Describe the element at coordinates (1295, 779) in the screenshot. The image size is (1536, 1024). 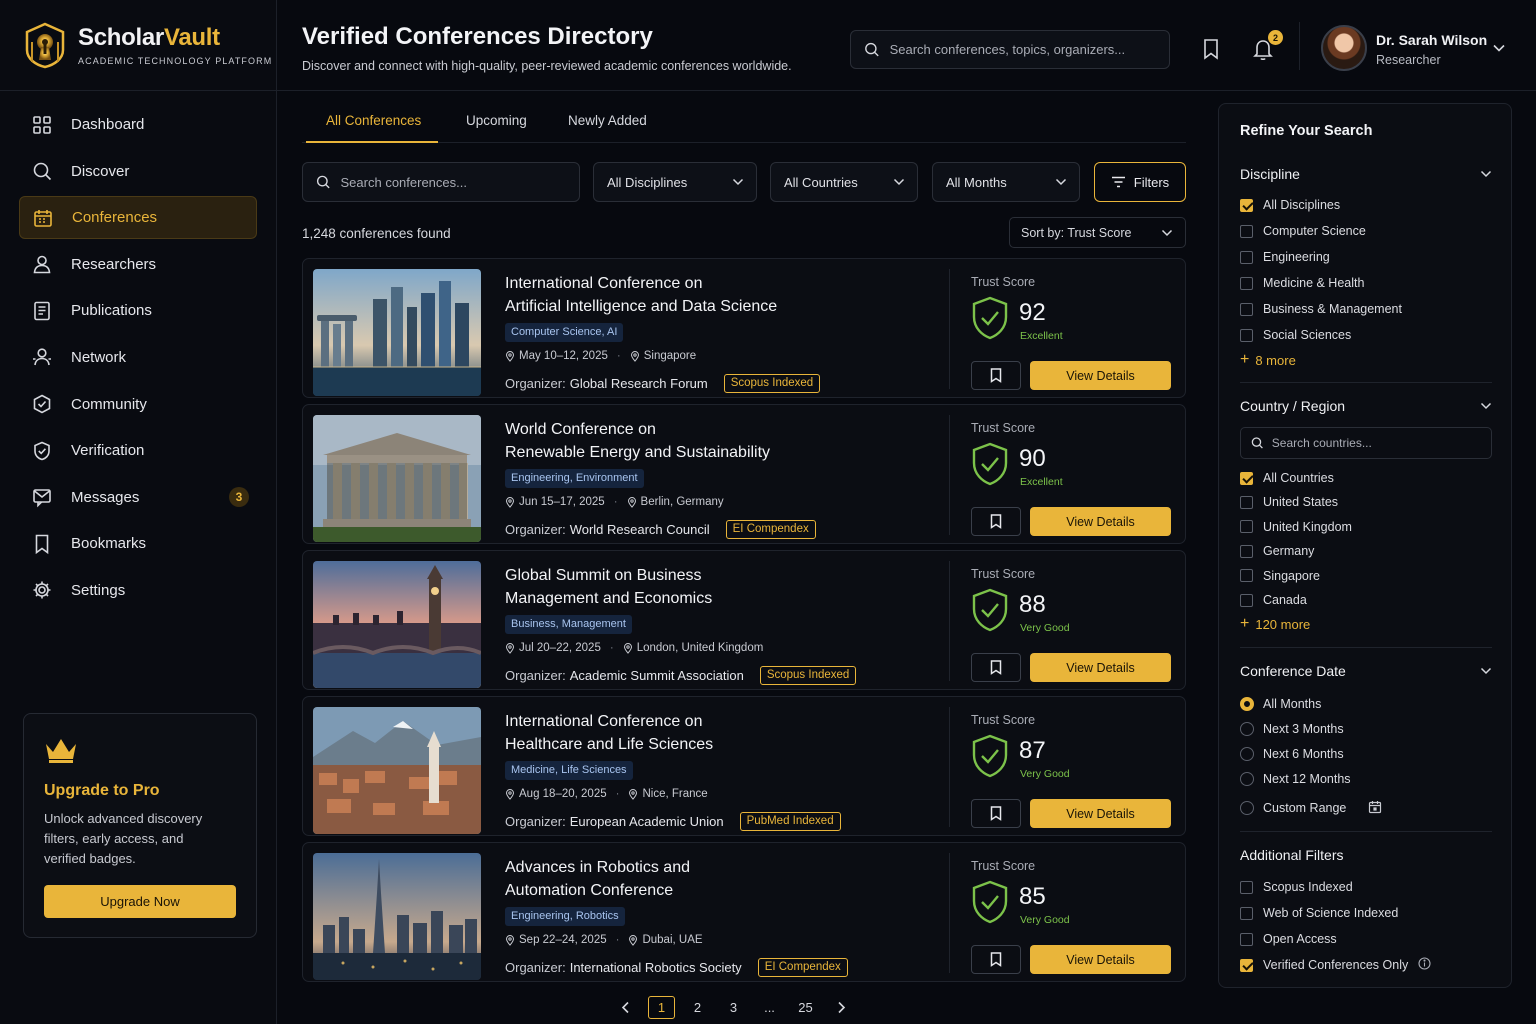
I see `date-option: Next 12 Months` at that location.